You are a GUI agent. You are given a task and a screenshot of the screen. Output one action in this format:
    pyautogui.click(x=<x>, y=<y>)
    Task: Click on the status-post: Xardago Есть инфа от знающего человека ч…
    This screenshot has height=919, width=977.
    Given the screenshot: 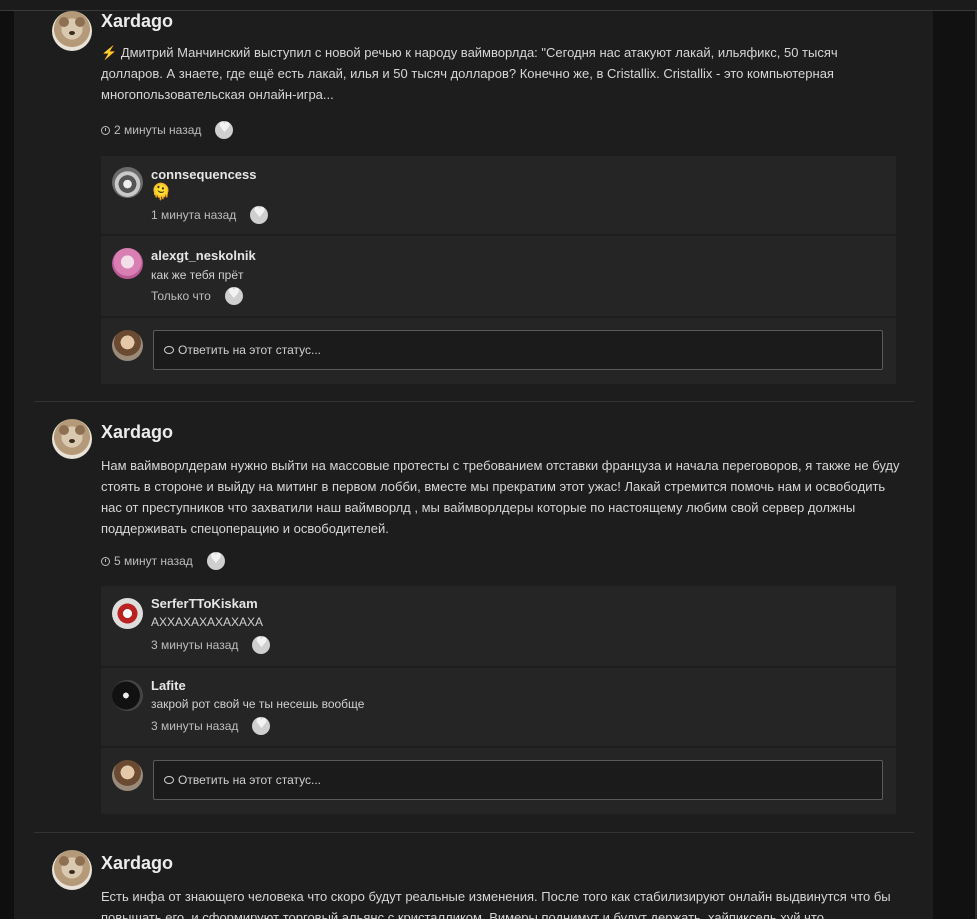 What is the action you would take?
    pyautogui.click(x=474, y=884)
    